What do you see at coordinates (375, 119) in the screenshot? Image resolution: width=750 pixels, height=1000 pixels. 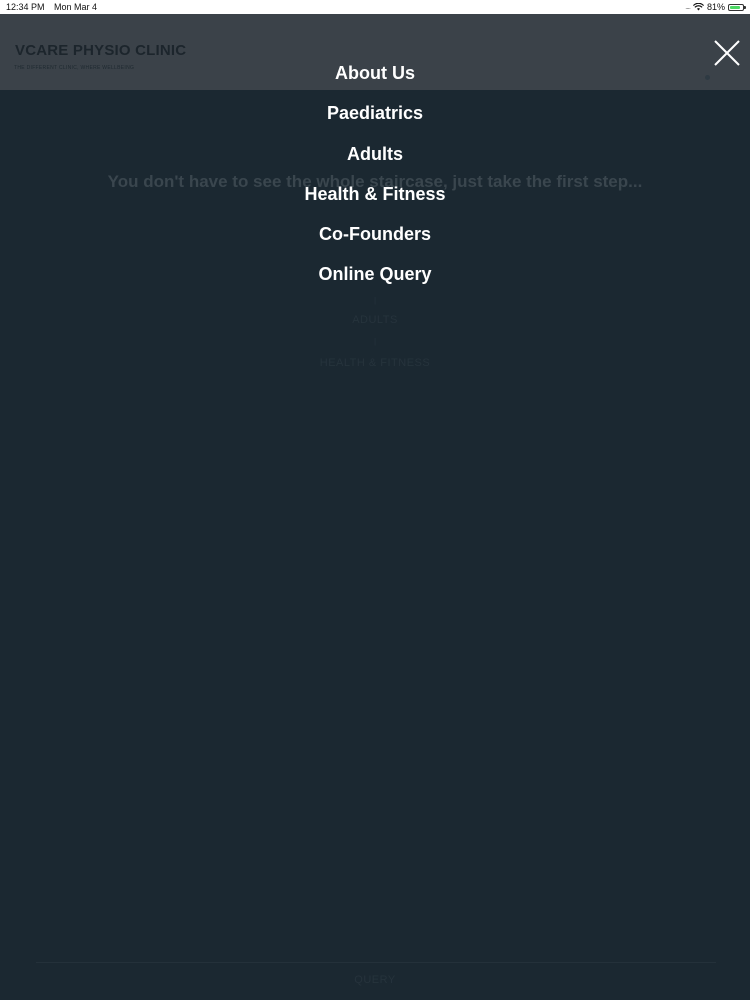 I see `menu-item-paediatrics: Paediatrics` at bounding box center [375, 119].